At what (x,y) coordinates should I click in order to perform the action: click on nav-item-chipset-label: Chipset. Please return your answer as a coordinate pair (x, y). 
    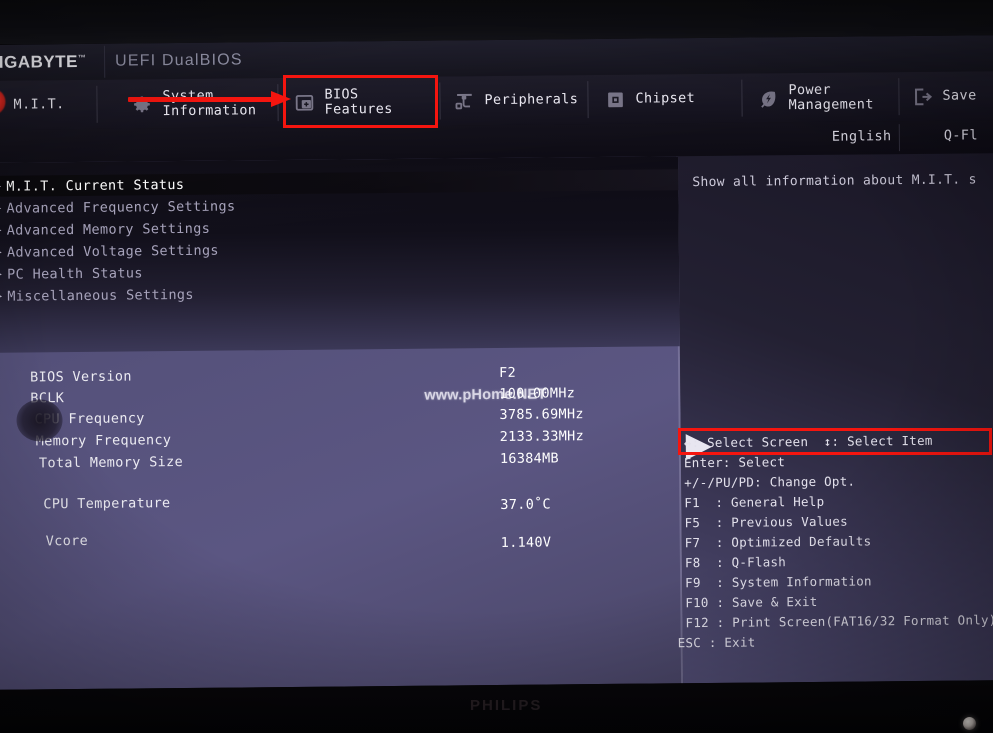
    Looking at the image, I should click on (665, 98).